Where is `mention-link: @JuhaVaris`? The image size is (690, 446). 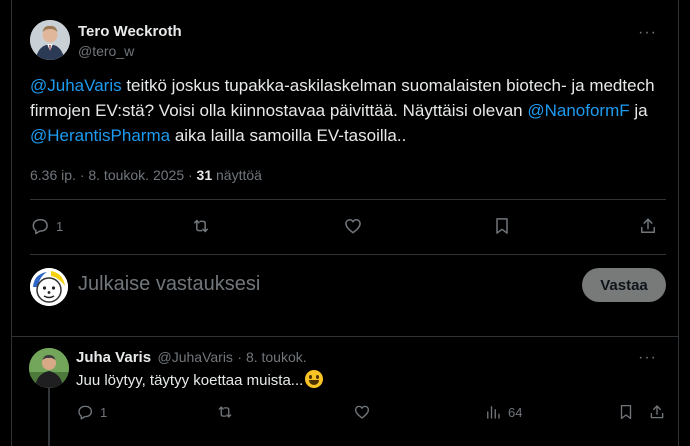
mention-link: @JuhaVaris is located at coordinates (76, 85).